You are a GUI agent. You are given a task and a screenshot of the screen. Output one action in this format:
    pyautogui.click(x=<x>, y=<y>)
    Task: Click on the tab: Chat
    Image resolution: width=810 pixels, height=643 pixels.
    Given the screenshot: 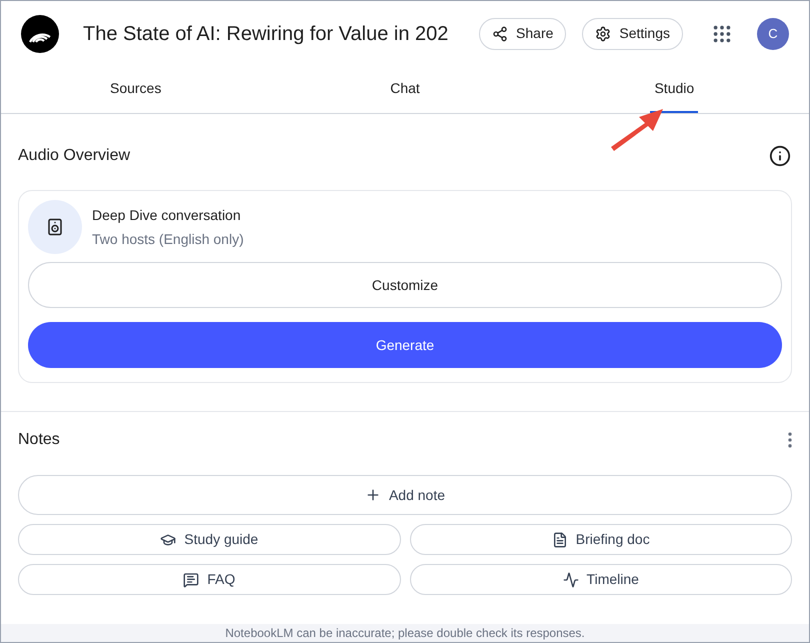 What is the action you would take?
    pyautogui.click(x=405, y=89)
    